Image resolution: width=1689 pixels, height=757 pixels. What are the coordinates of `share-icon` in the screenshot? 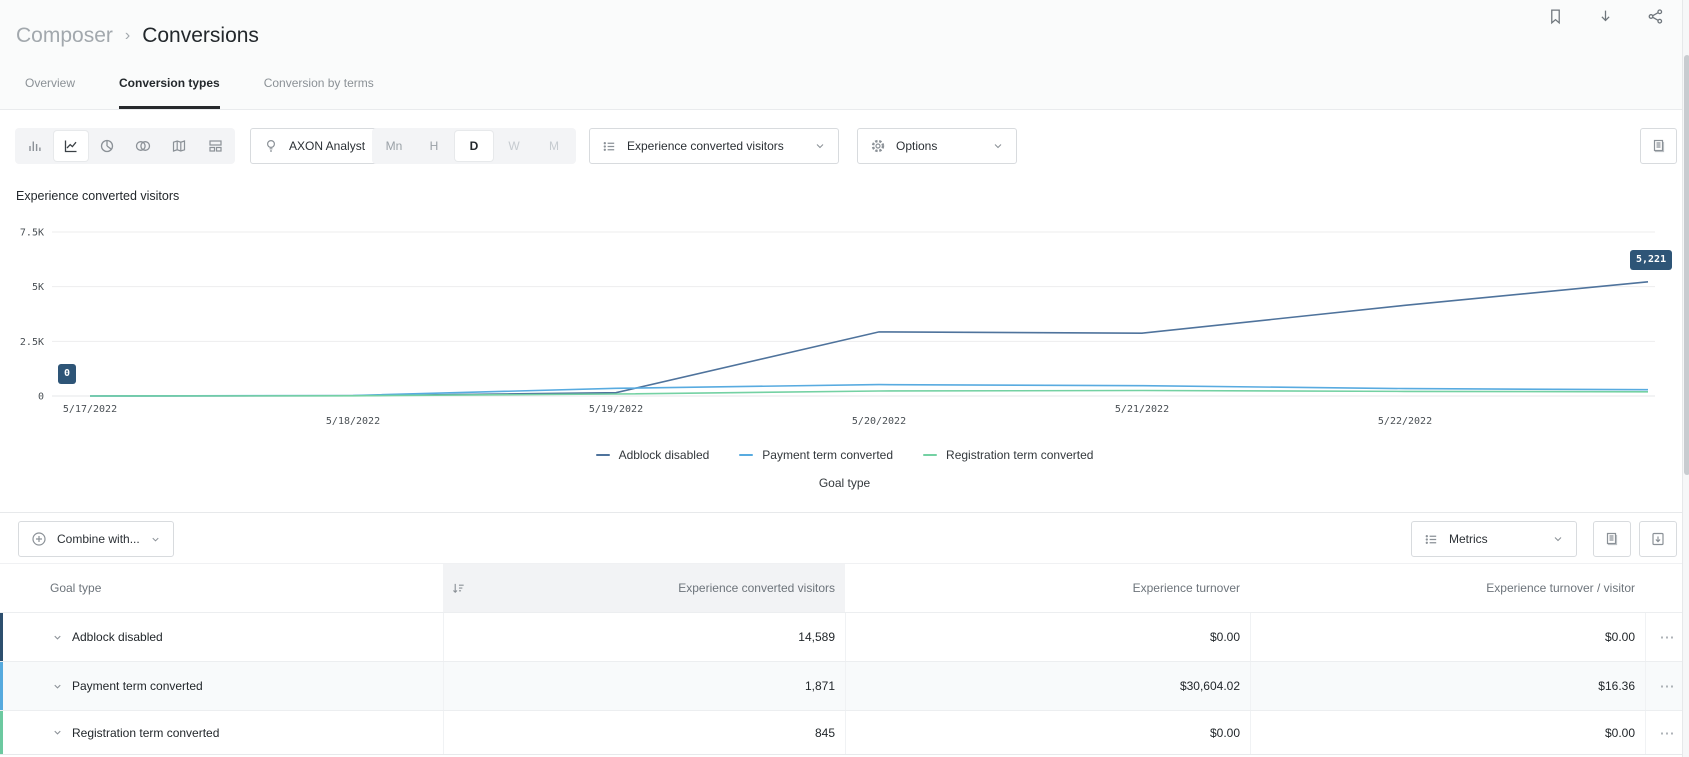 It's located at (1655, 16).